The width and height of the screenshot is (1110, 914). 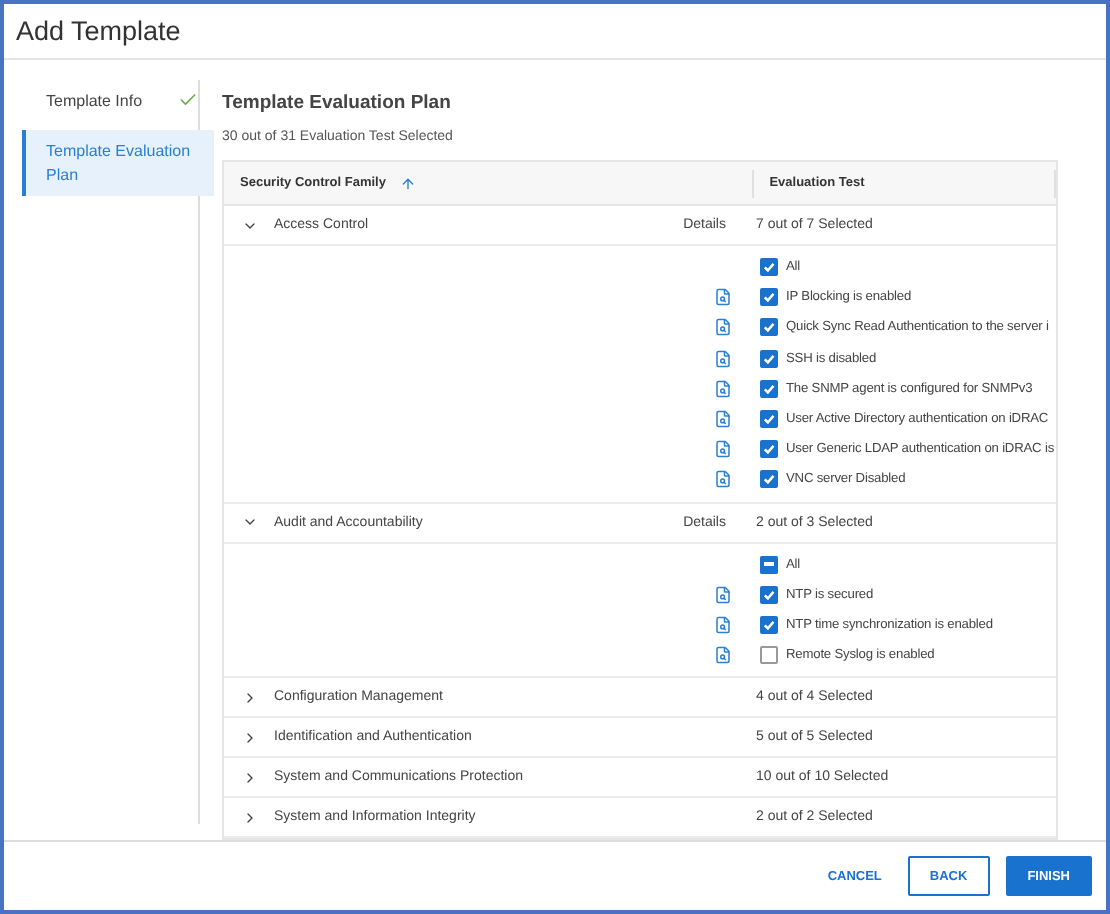 What do you see at coordinates (188, 100) in the screenshot?
I see `check-icon` at bounding box center [188, 100].